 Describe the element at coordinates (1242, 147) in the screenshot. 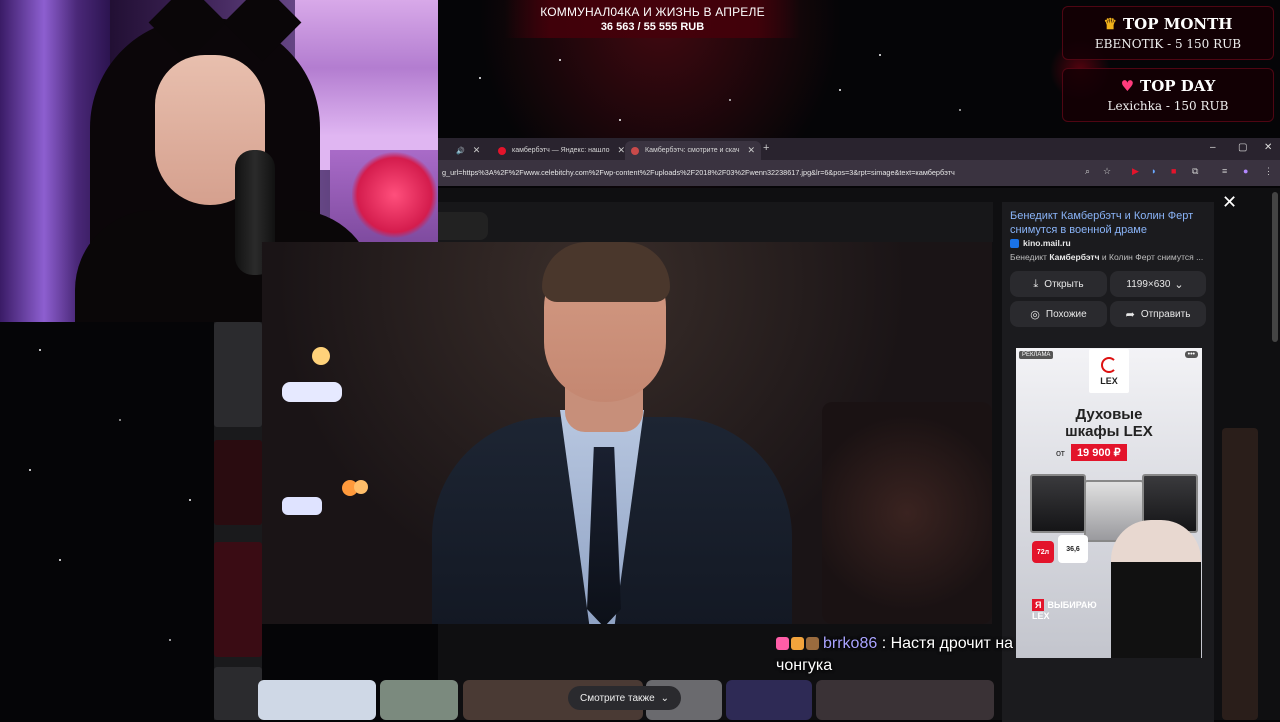

I see `maximize-button: ▢` at that location.